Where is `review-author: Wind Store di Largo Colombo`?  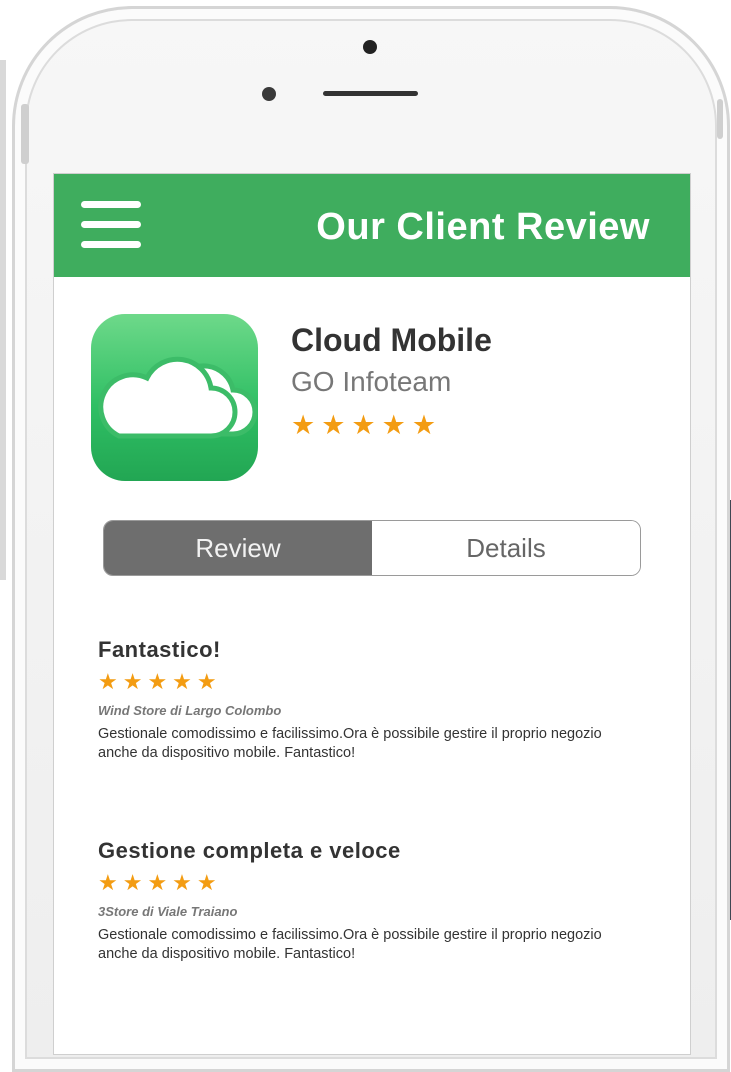
review-author: Wind Store di Largo Colombo is located at coordinates (190, 710).